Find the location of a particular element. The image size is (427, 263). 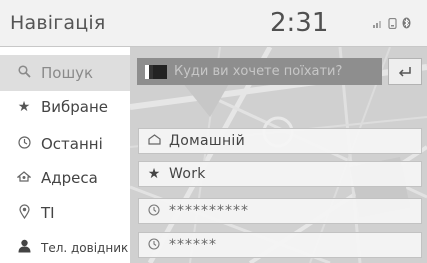

sidebar-item-label: Тел. довідник is located at coordinates (85, 248).